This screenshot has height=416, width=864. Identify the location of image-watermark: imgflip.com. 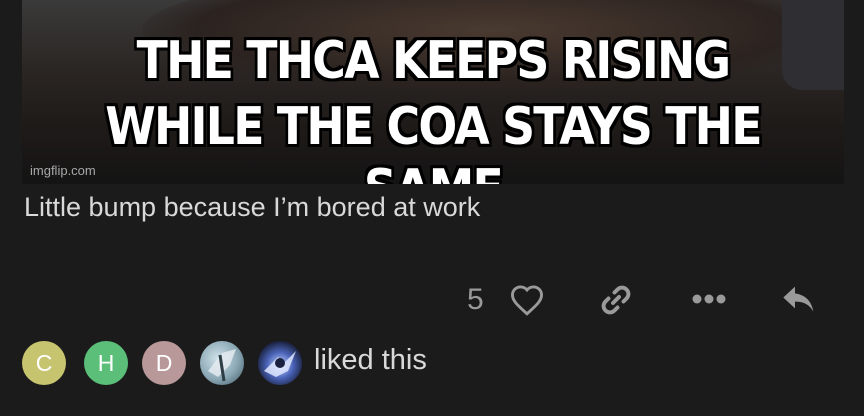
(63, 170).